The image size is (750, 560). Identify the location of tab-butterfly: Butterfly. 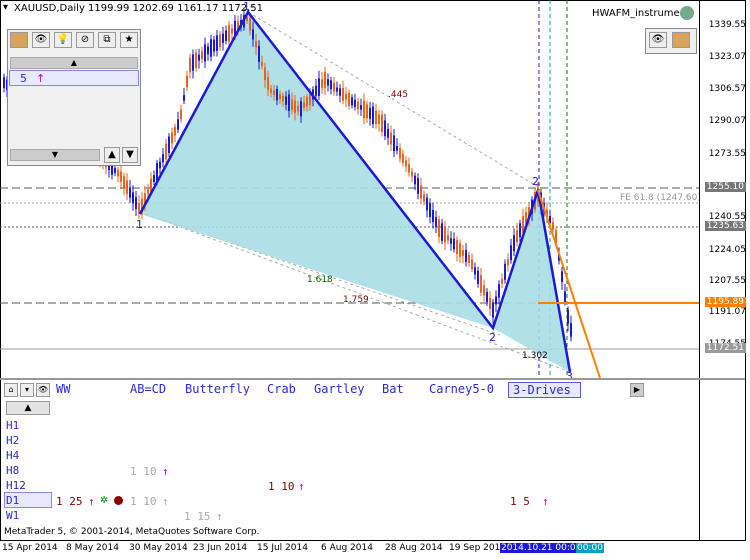
(217, 389).